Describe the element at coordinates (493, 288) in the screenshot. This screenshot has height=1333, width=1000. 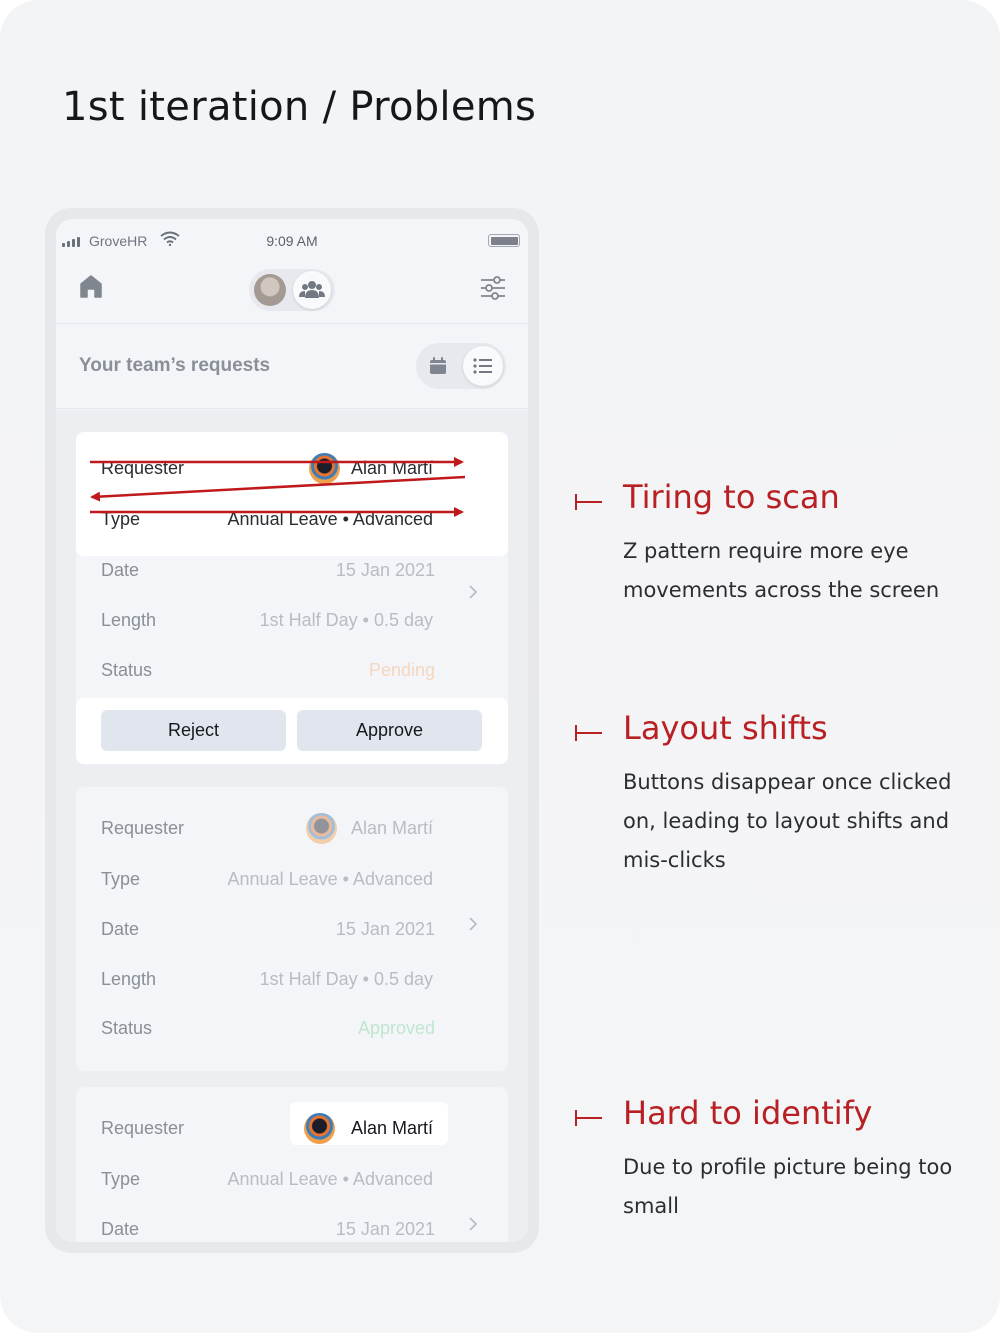
I see `sliders-icon` at that location.